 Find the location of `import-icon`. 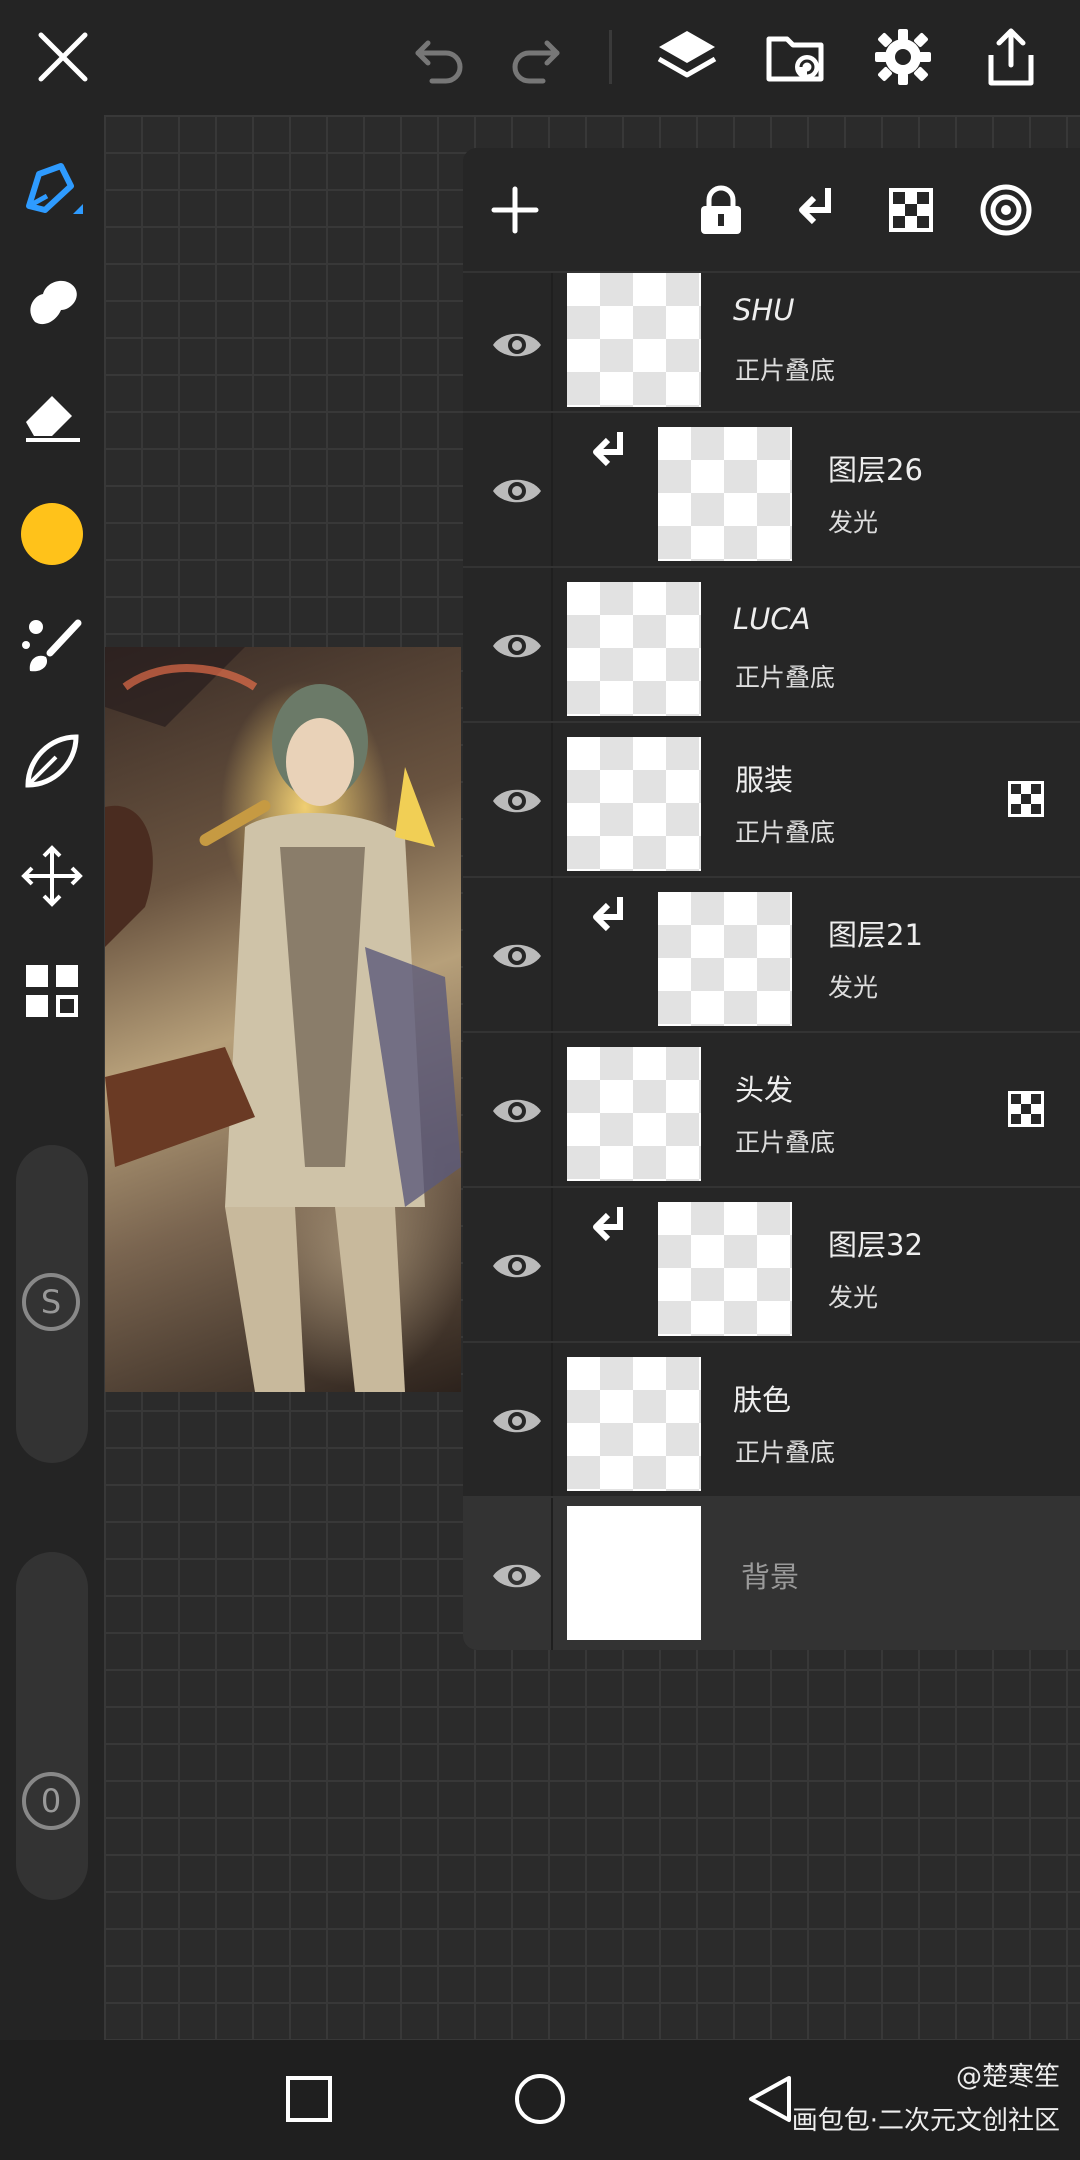

import-icon is located at coordinates (795, 57).